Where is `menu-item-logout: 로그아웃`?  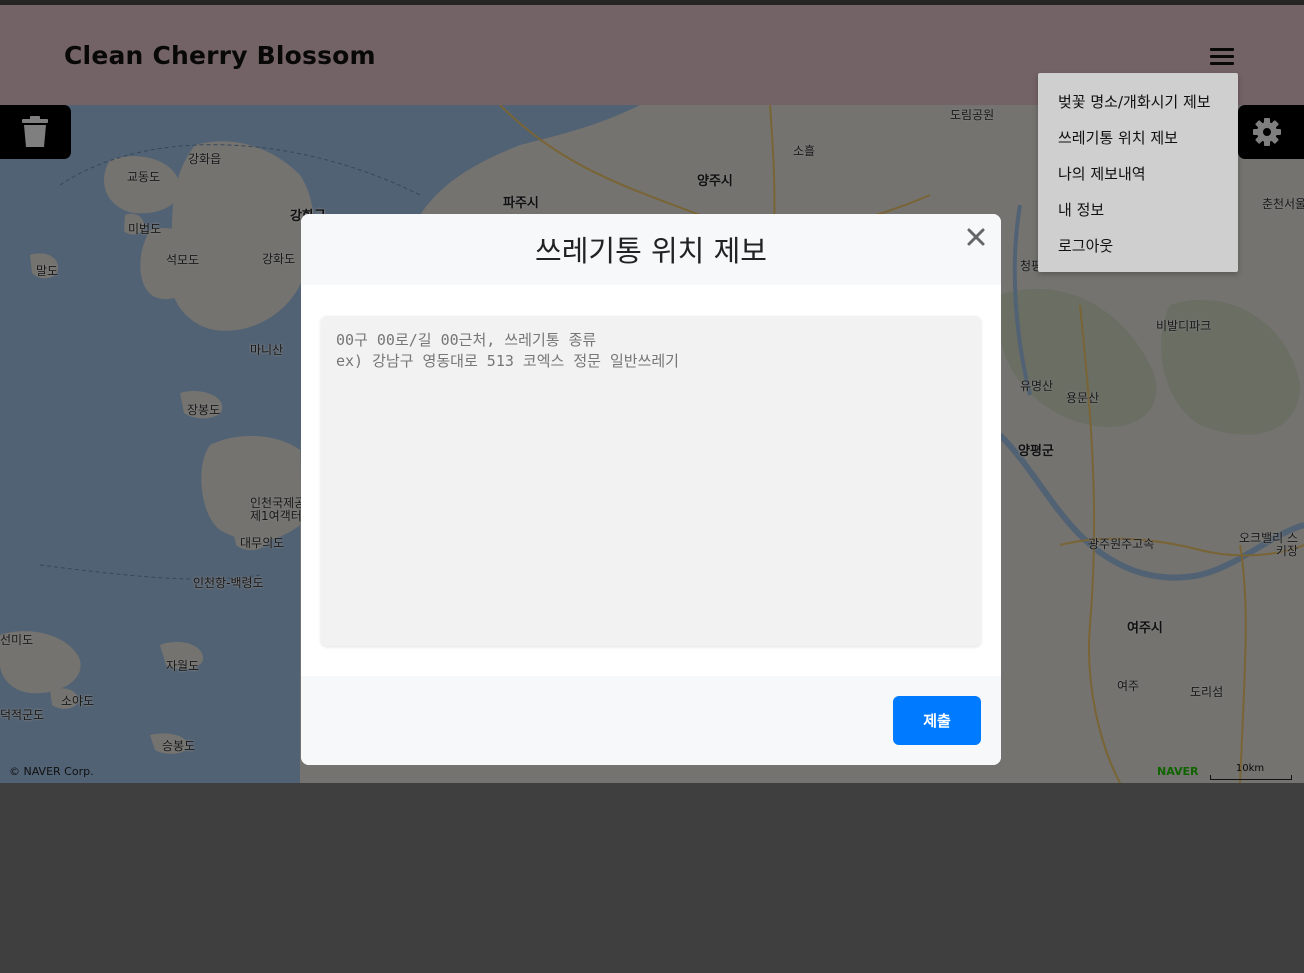 menu-item-logout: 로그아웃 is located at coordinates (1085, 245).